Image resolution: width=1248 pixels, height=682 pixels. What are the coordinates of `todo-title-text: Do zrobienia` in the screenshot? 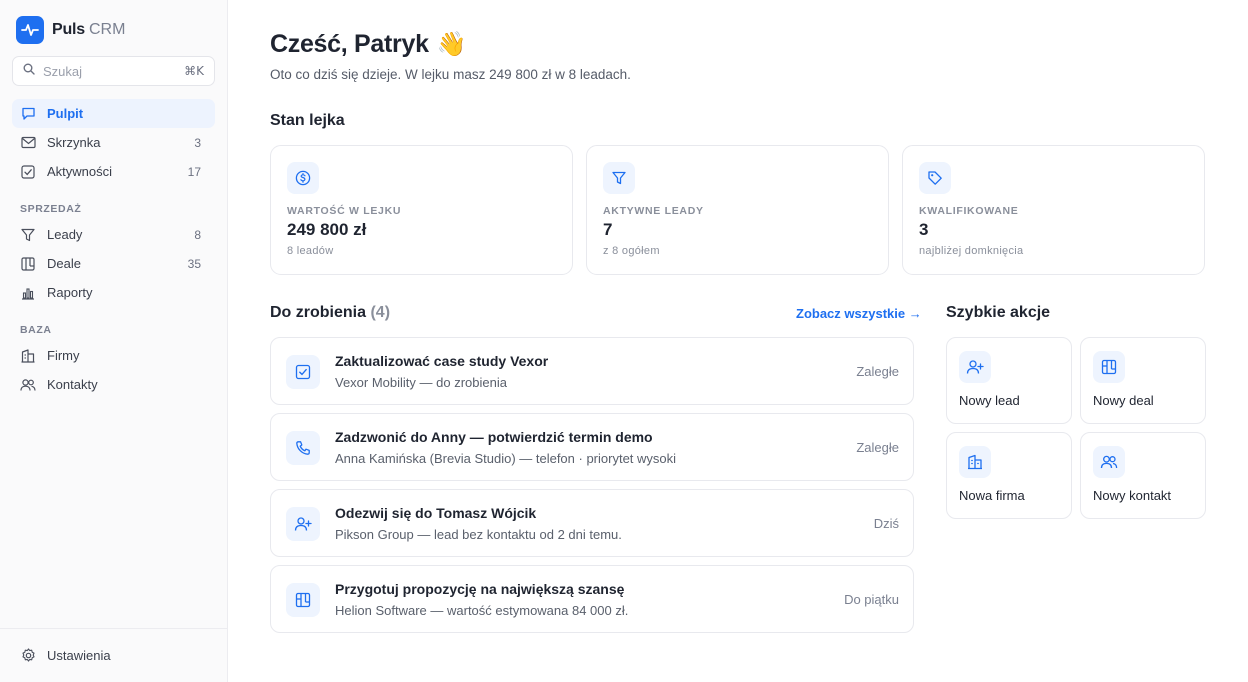 It's located at (318, 312).